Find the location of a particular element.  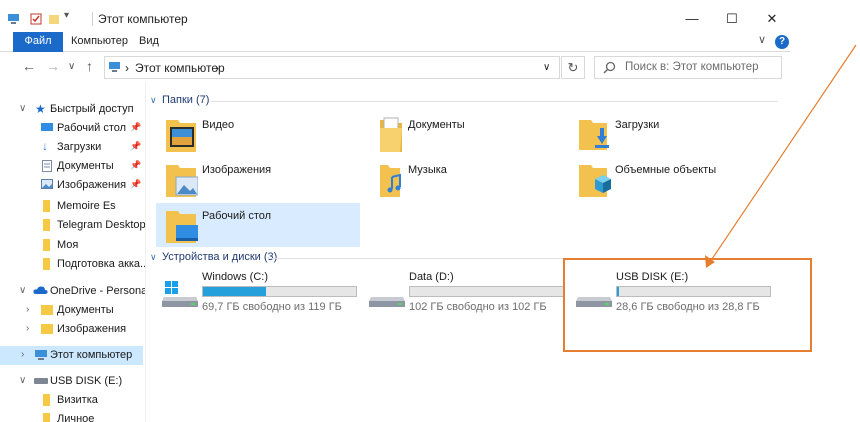

drive-name: Data (D:) is located at coordinates (431, 277).